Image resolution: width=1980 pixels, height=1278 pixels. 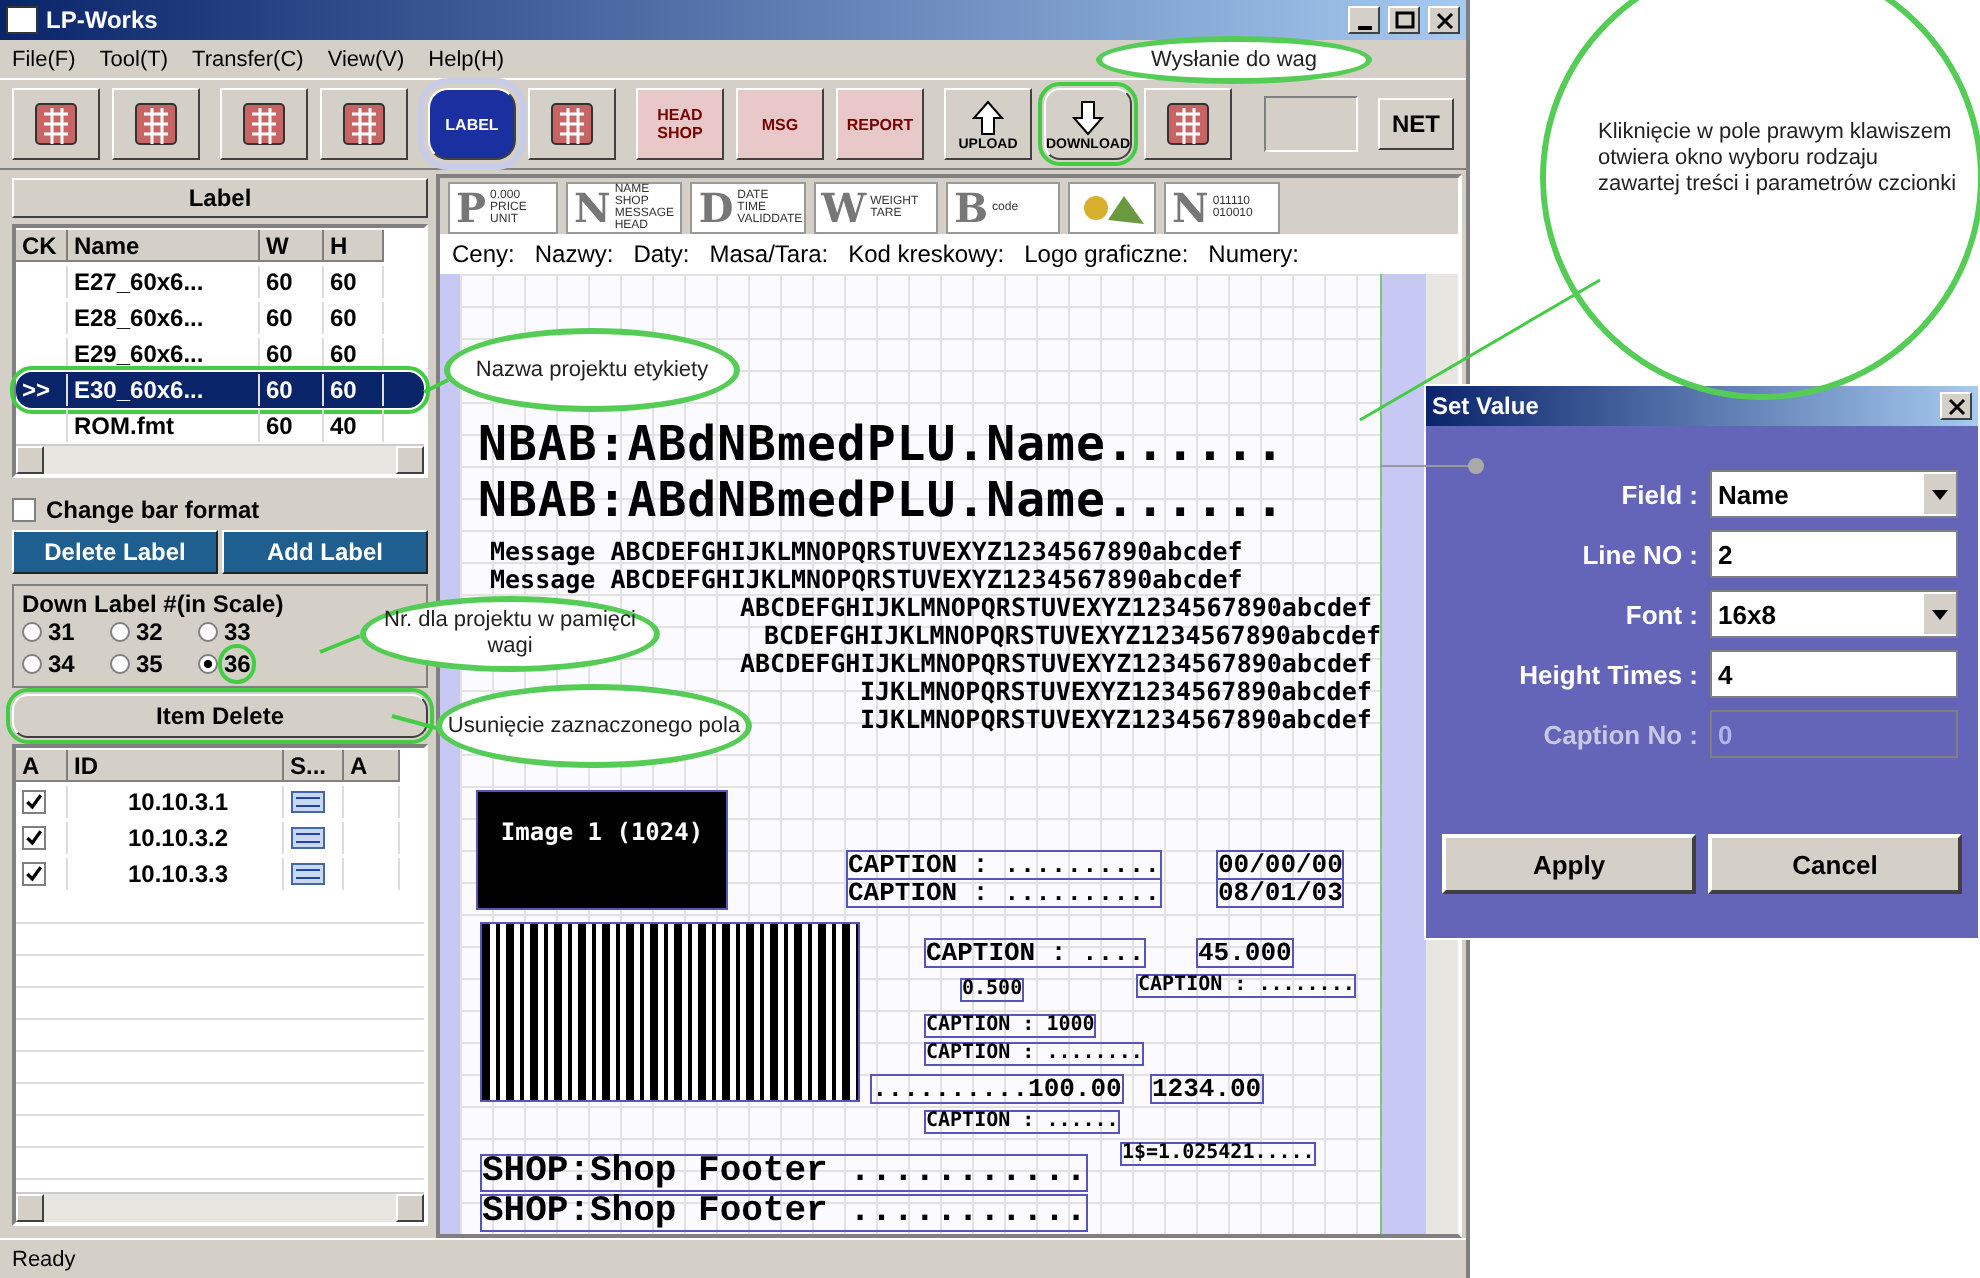 What do you see at coordinates (1311, 124) in the screenshot?
I see `net-field` at bounding box center [1311, 124].